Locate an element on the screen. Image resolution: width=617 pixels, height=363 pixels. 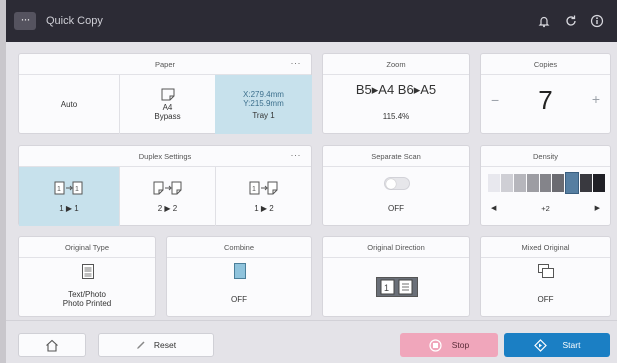
combine-panel: Combine OFF is located at coordinates (239, 276).